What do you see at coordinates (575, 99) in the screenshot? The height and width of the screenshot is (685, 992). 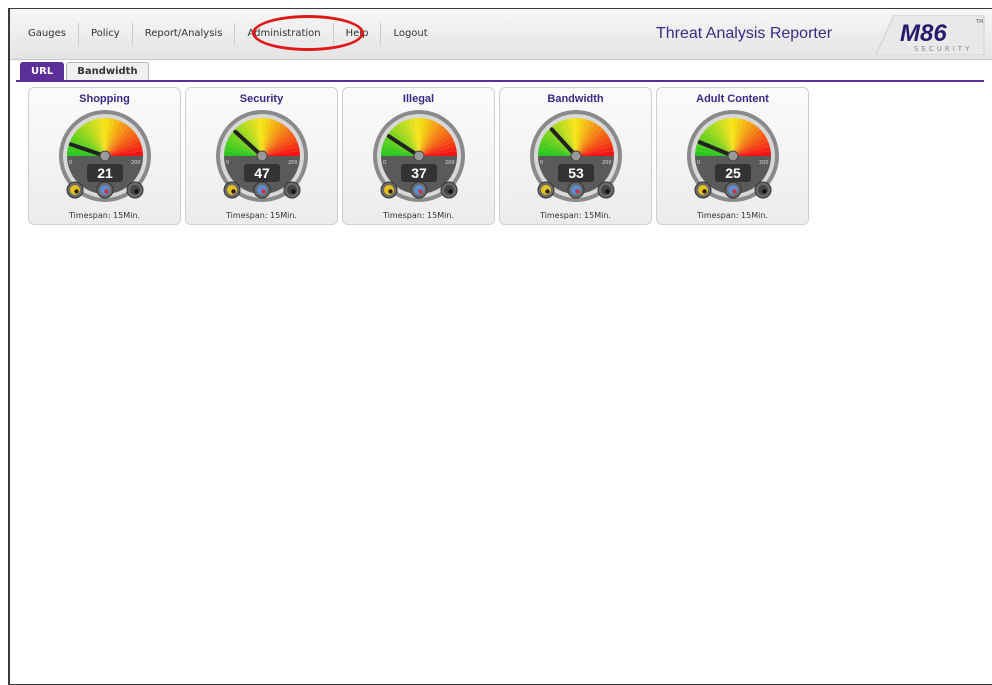 I see `gauge-title: Bandwidth` at bounding box center [575, 99].